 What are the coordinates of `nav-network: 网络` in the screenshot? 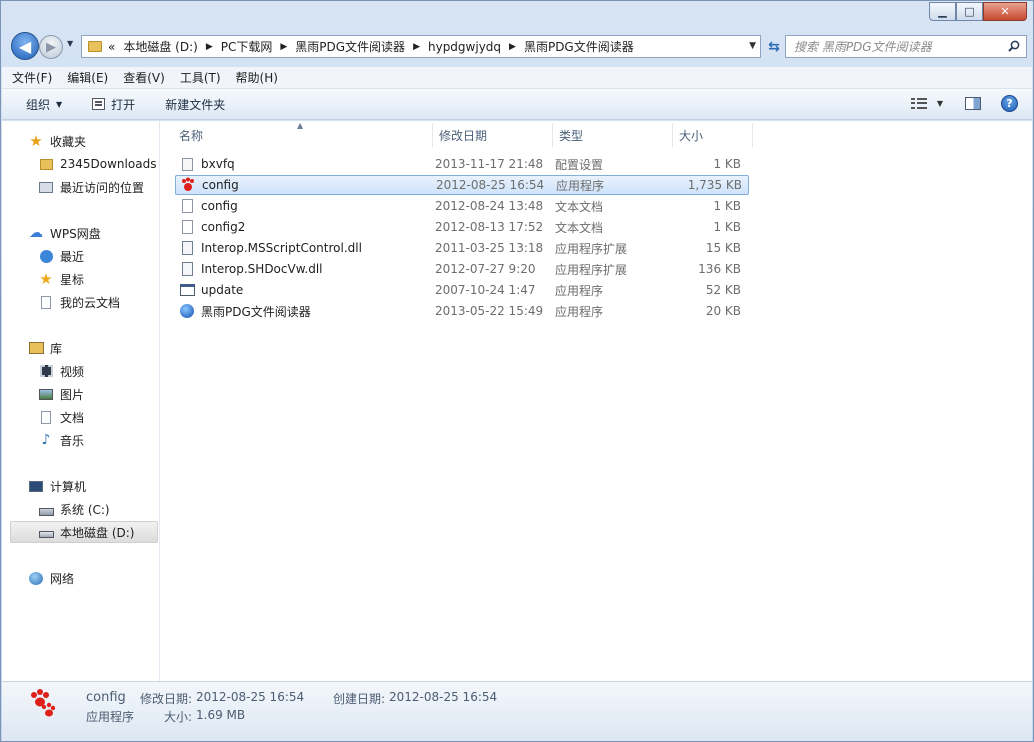 It's located at (51, 578).